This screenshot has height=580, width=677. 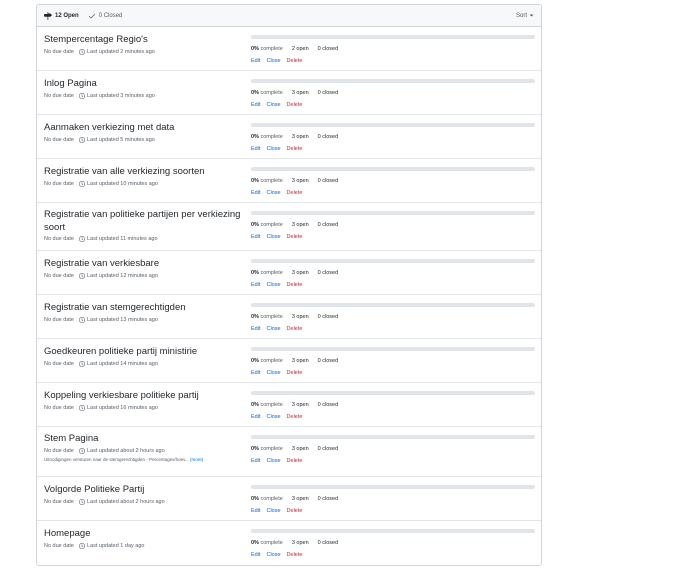 What do you see at coordinates (144, 352) in the screenshot?
I see `milestone-title: Goedkeuren politieke partij ministirie` at bounding box center [144, 352].